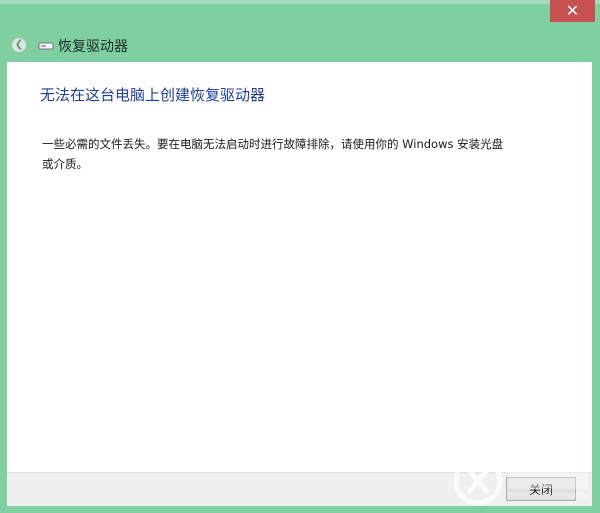  Describe the element at coordinates (300, 2) in the screenshot. I see `title-strip` at that location.